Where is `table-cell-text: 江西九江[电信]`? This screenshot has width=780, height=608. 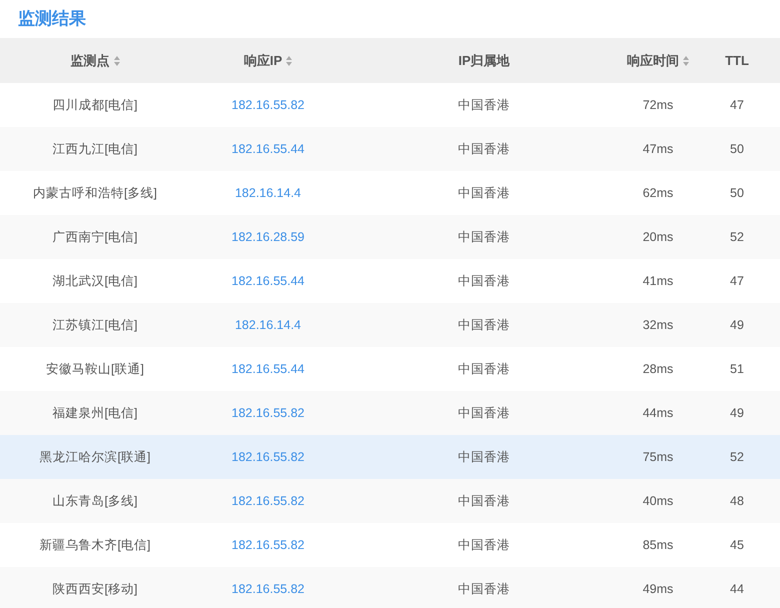 table-cell-text: 江西九江[电信] is located at coordinates (95, 149).